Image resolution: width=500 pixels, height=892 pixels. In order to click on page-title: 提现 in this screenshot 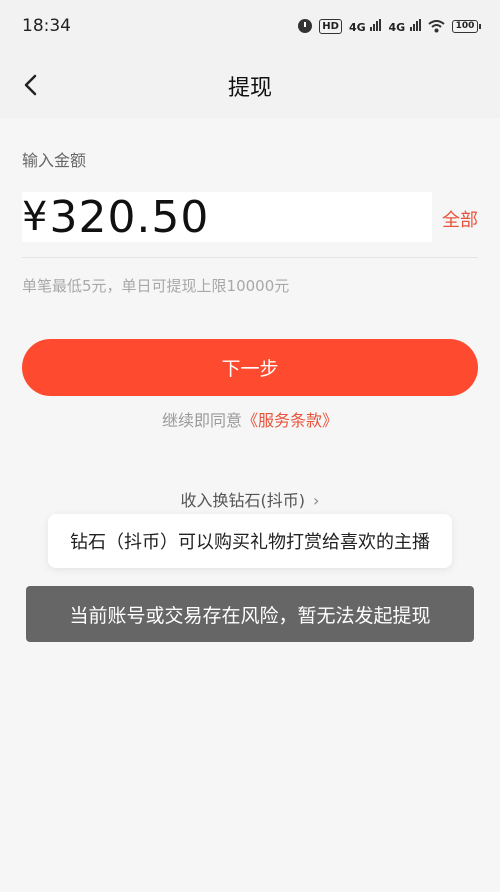, I will do `click(249, 88)`.